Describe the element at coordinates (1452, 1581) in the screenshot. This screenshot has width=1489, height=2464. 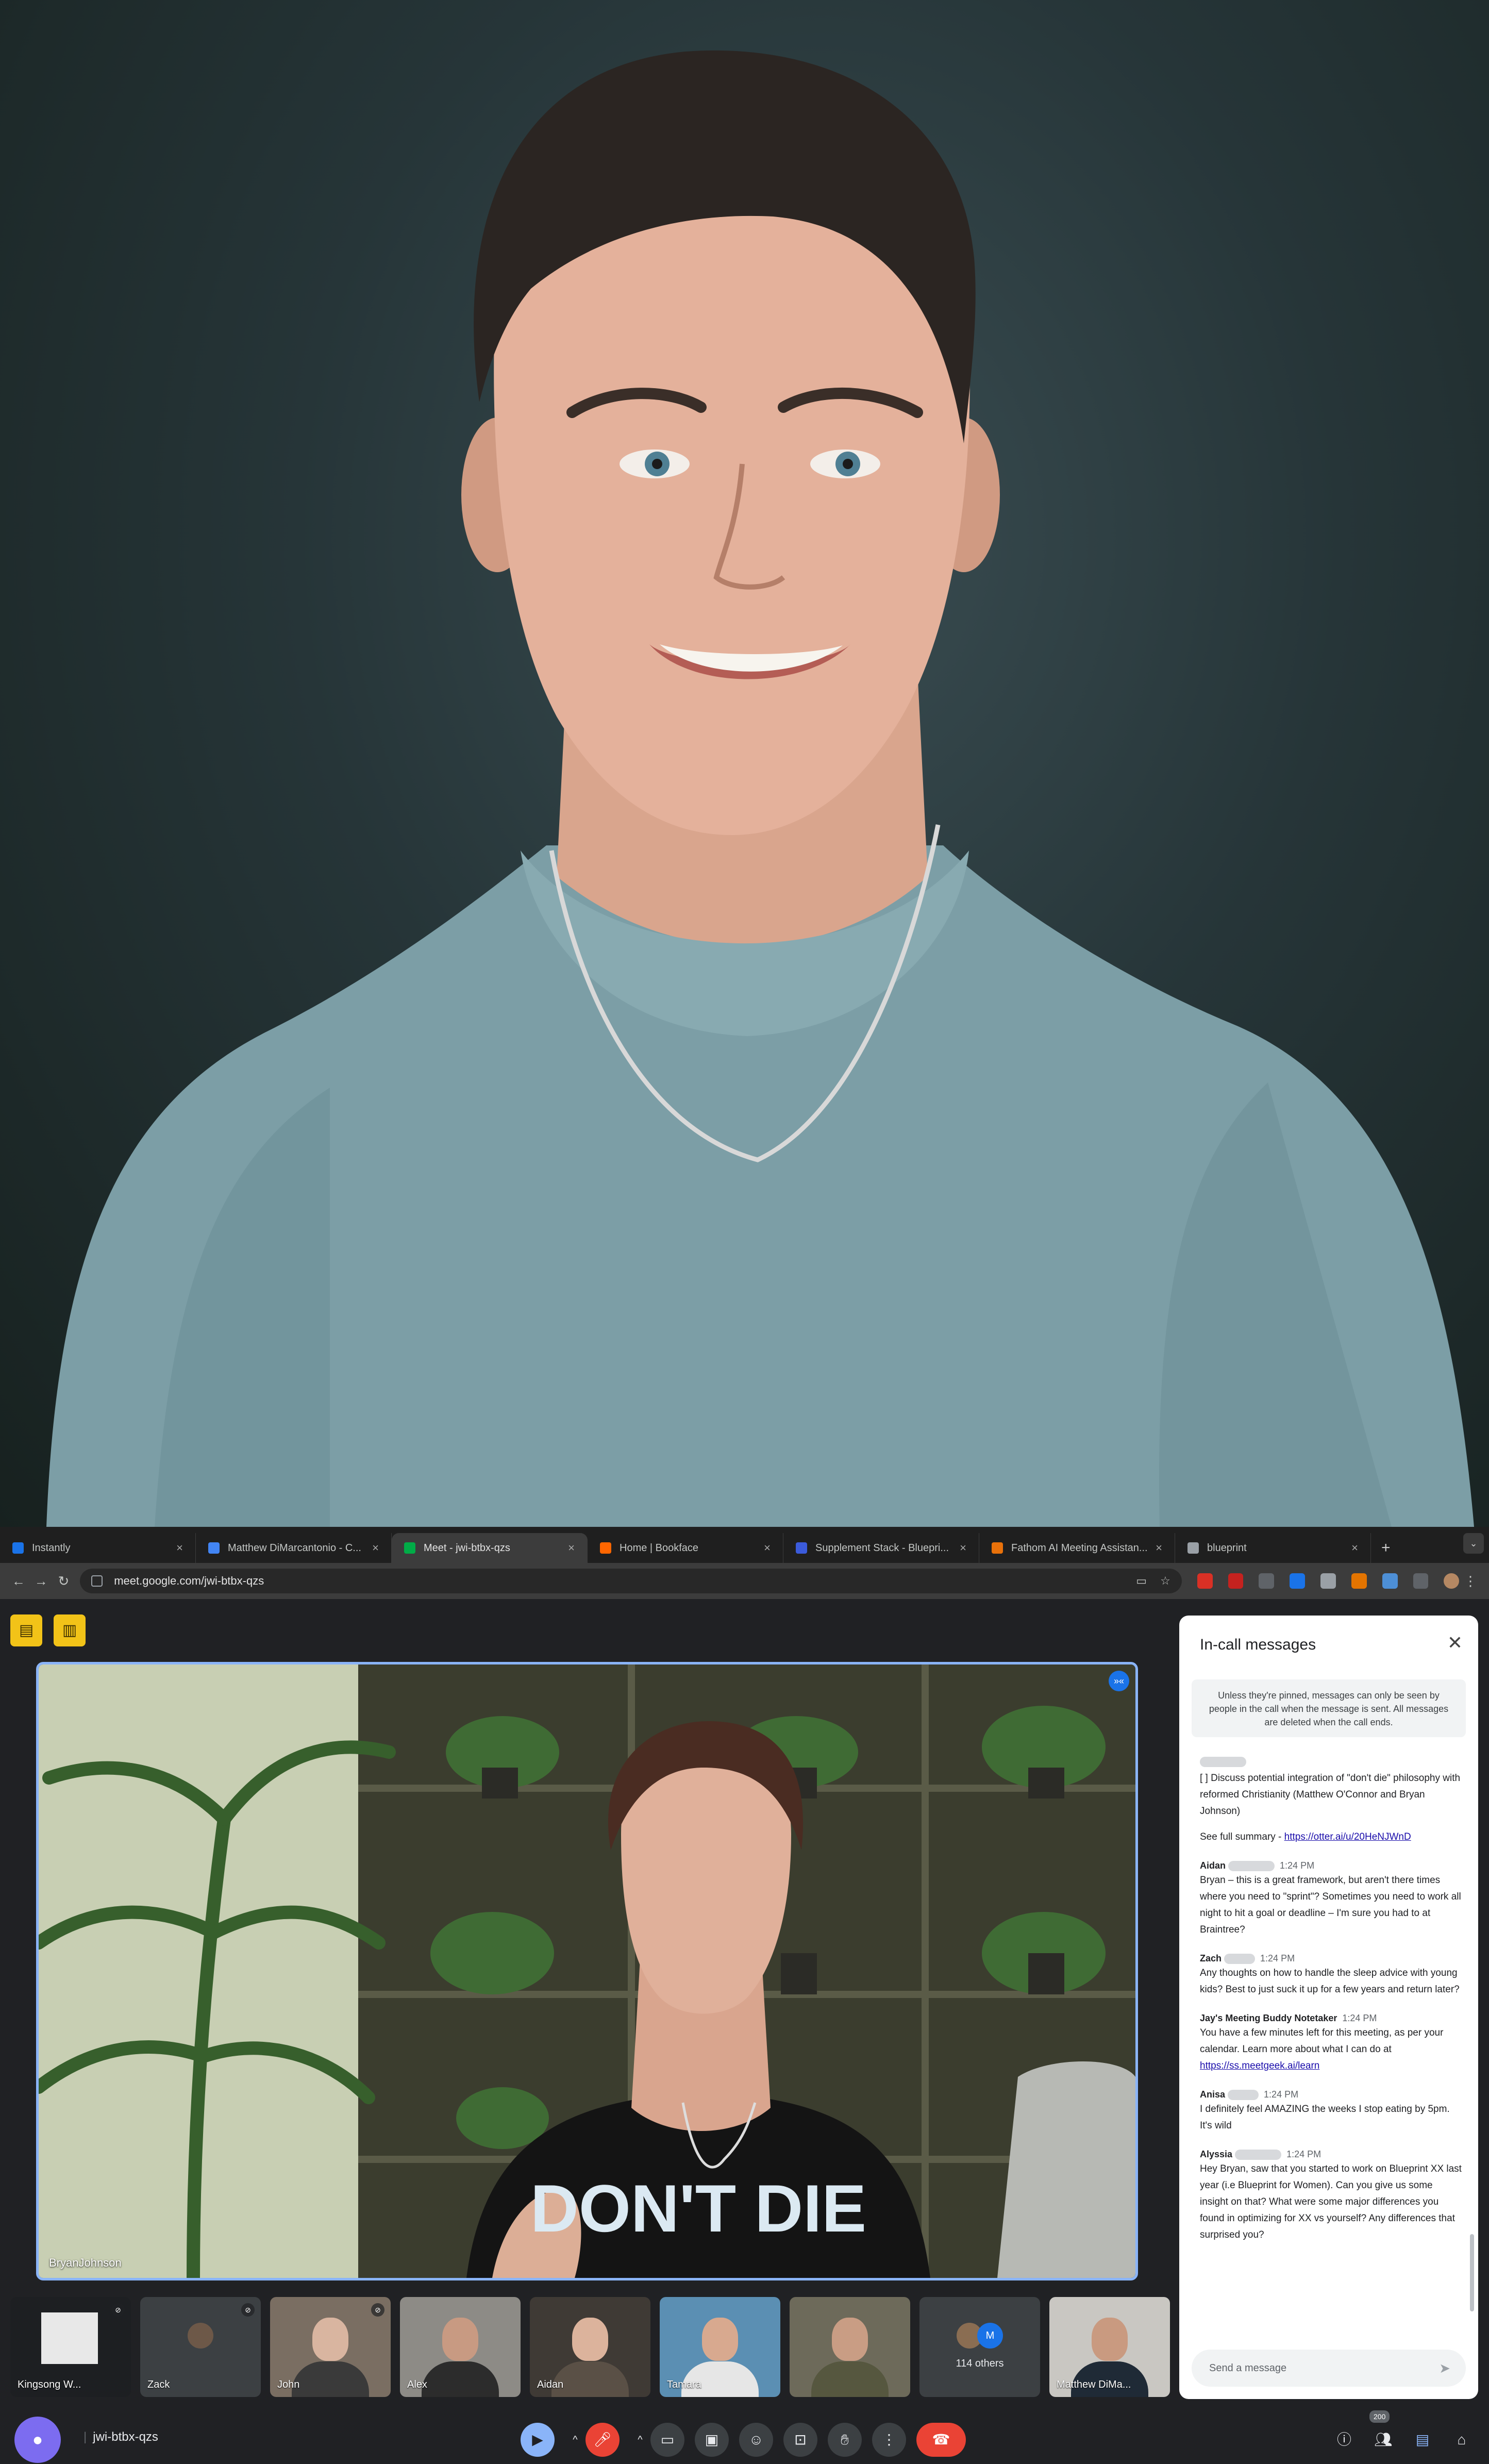
I see `profile-avatar` at that location.